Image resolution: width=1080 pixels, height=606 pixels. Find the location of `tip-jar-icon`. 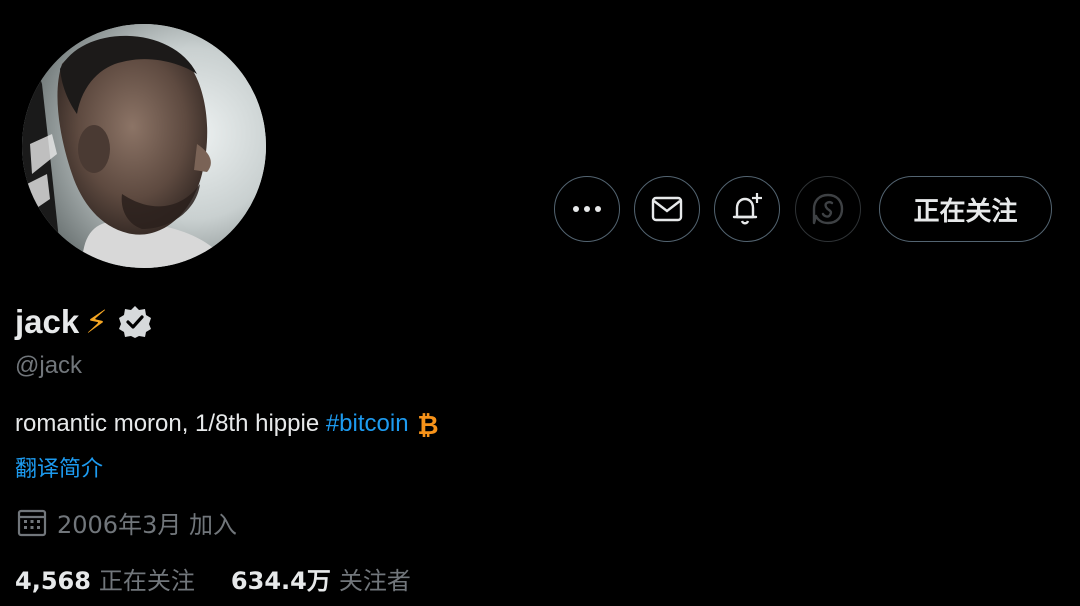

tip-jar-icon is located at coordinates (828, 209).